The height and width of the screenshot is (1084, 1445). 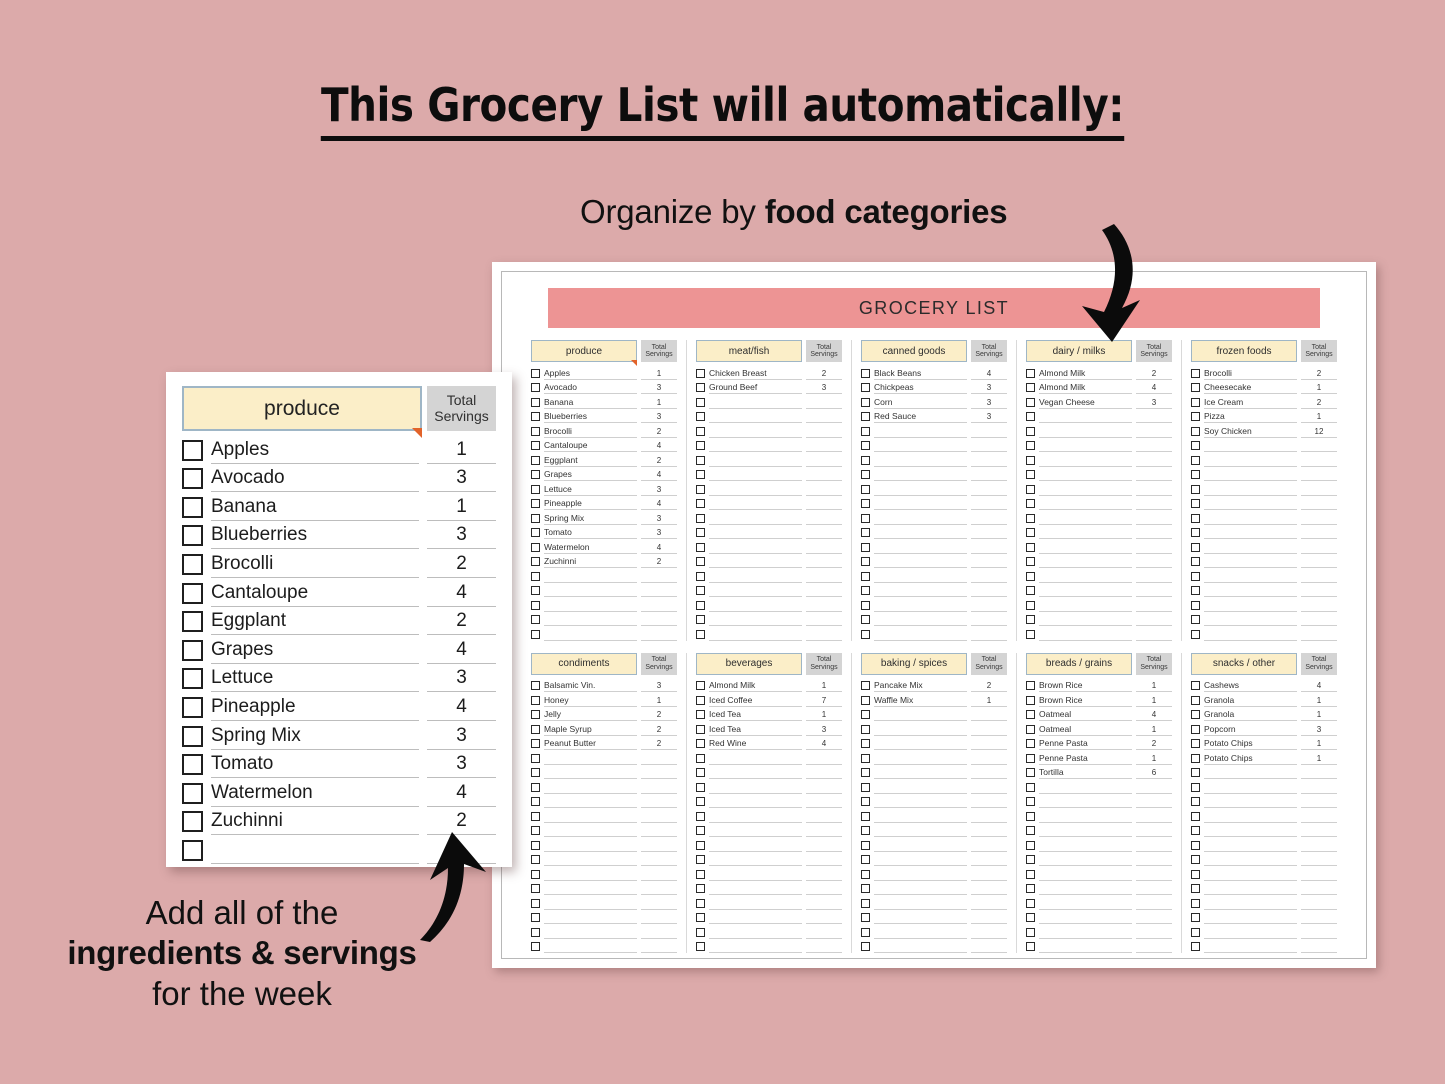 What do you see at coordinates (315, 508) in the screenshot?
I see `zoomed-item-name: Banana` at bounding box center [315, 508].